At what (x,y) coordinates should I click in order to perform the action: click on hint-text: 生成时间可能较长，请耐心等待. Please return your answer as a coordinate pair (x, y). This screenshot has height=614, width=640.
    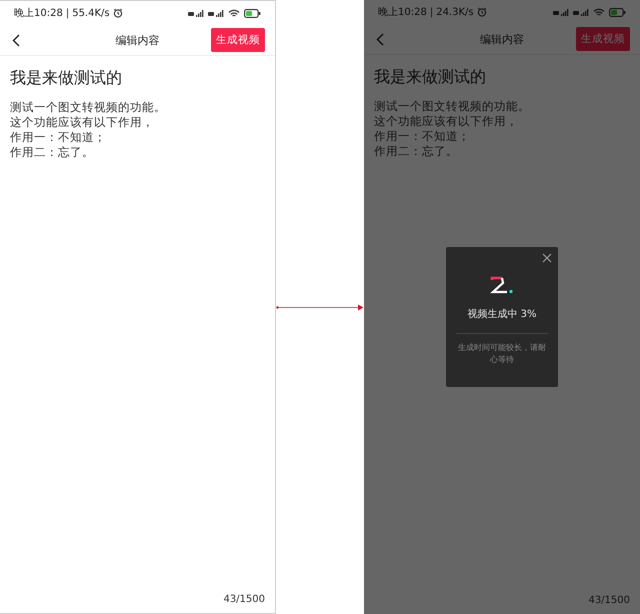
    Looking at the image, I should click on (502, 354).